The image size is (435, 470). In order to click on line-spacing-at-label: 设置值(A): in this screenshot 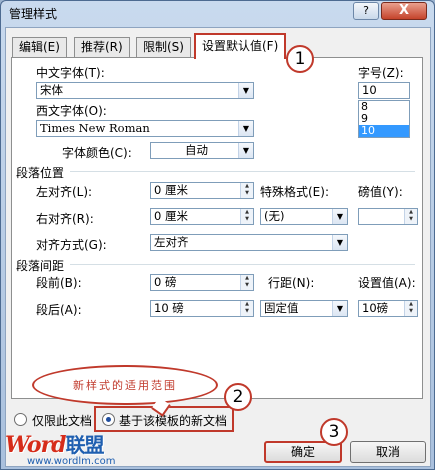, I will do `click(387, 283)`.